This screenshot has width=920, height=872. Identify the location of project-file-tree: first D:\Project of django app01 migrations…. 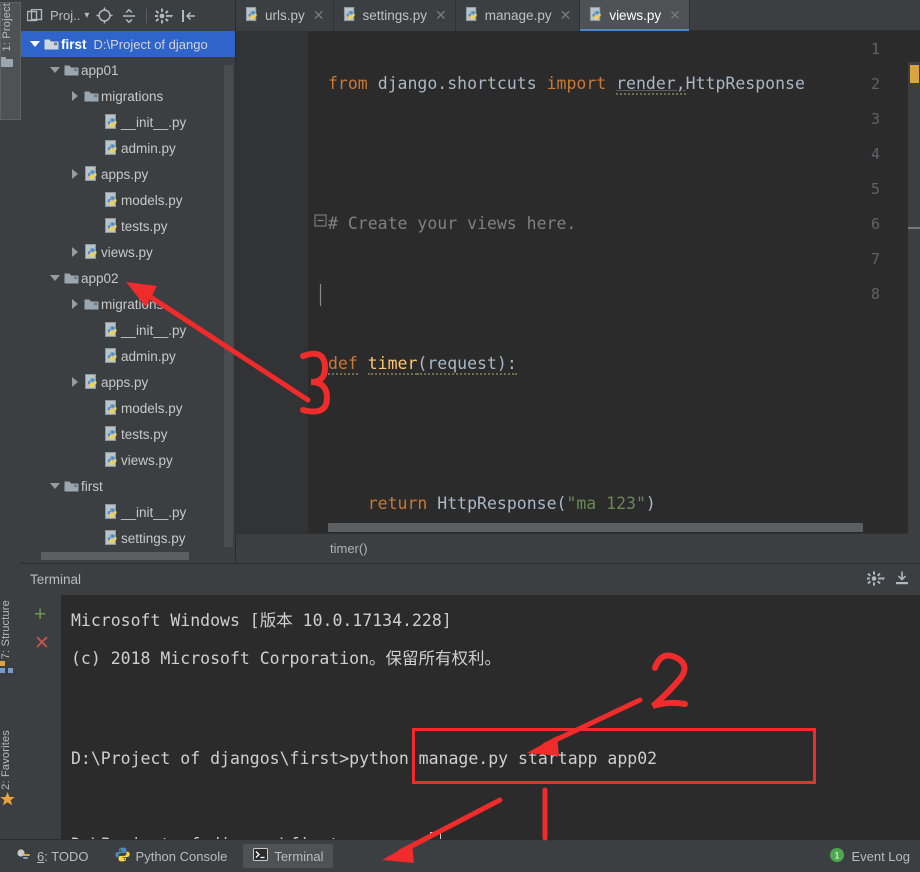
(128, 296).